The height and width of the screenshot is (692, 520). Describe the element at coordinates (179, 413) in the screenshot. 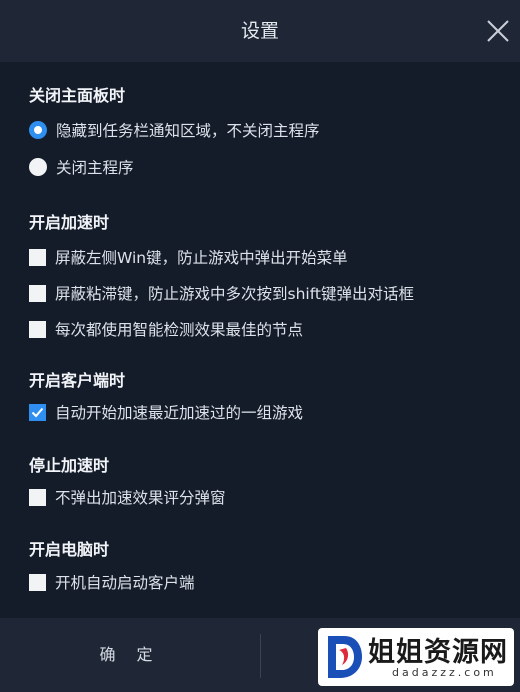

I see `option-label: 自动开始加速最近加速过的一组游戏` at that location.